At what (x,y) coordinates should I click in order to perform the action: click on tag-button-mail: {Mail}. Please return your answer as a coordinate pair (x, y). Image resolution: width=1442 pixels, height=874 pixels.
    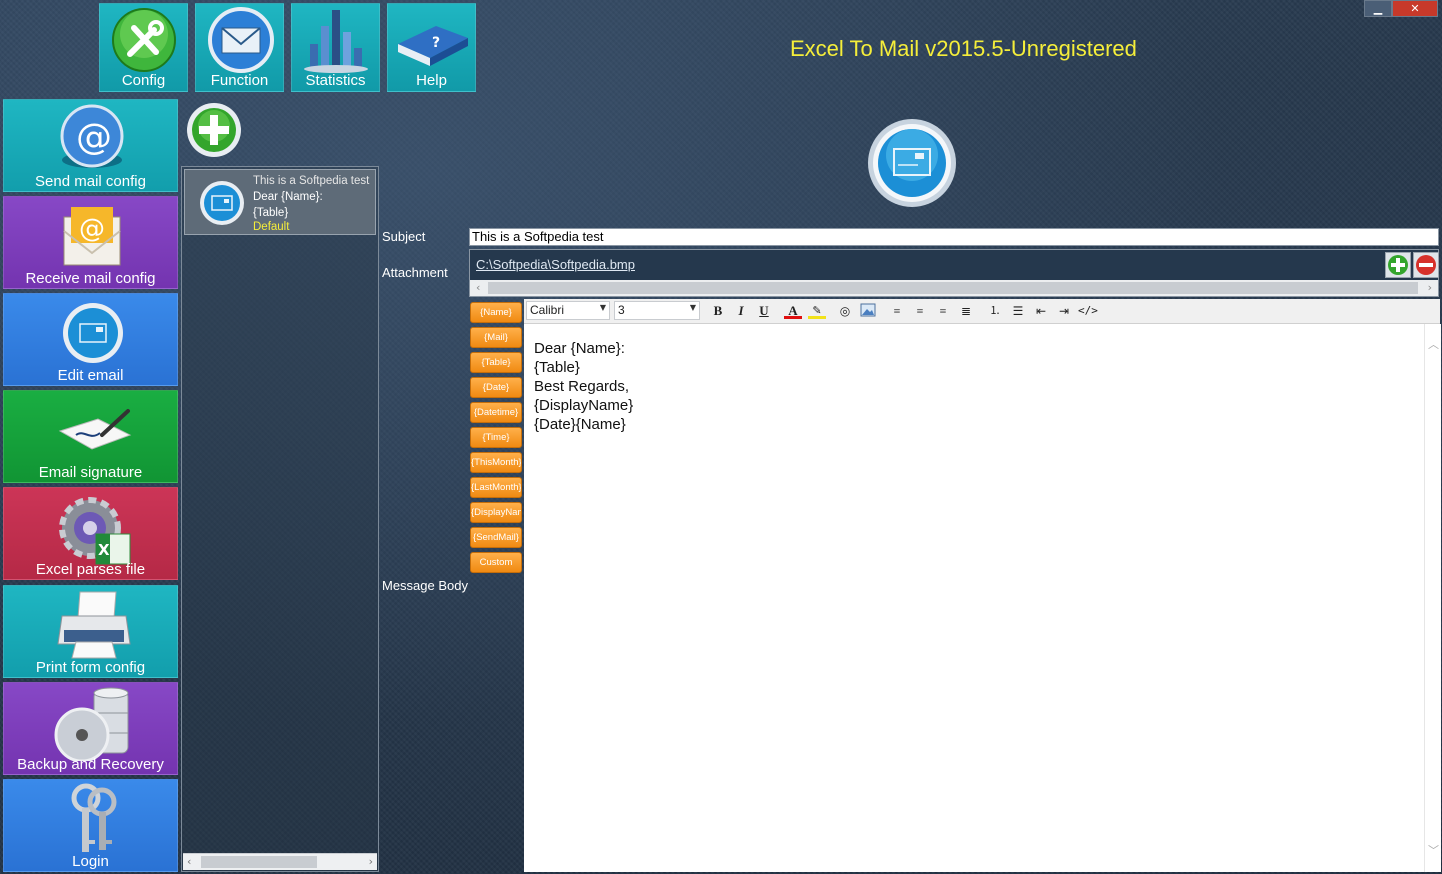
    Looking at the image, I should click on (496, 337).